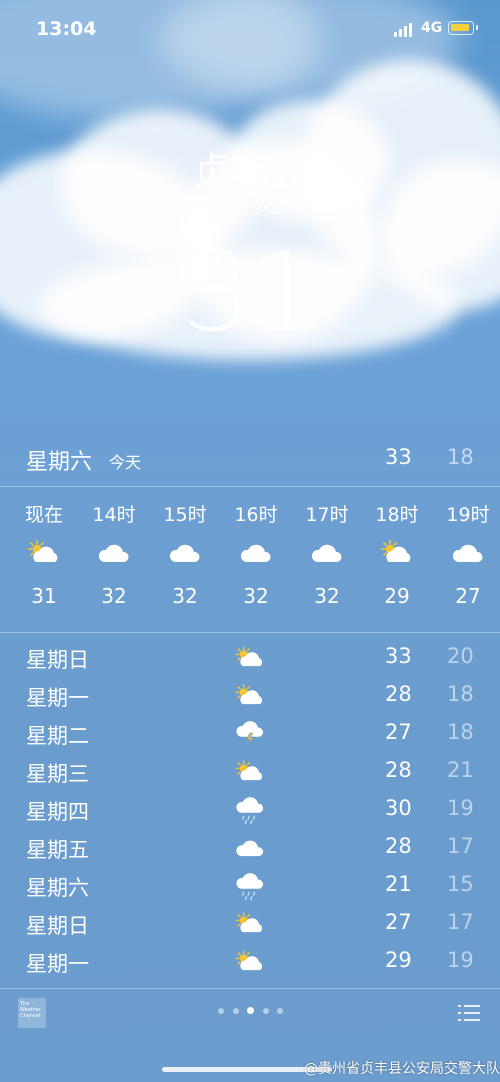  Describe the element at coordinates (398, 960) in the screenshot. I see `day-high: 29` at that location.